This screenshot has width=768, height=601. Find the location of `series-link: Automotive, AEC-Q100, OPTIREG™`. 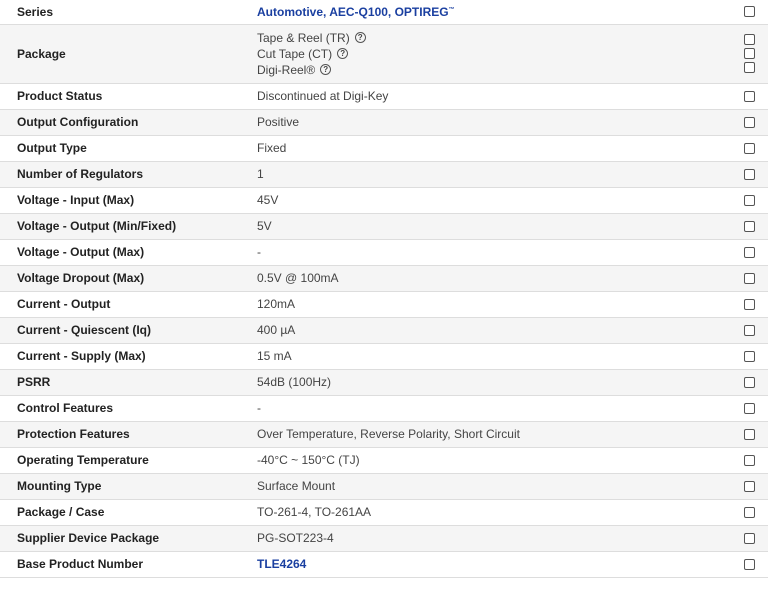

series-link: Automotive, AEC-Q100, OPTIREG™ is located at coordinates (356, 12).